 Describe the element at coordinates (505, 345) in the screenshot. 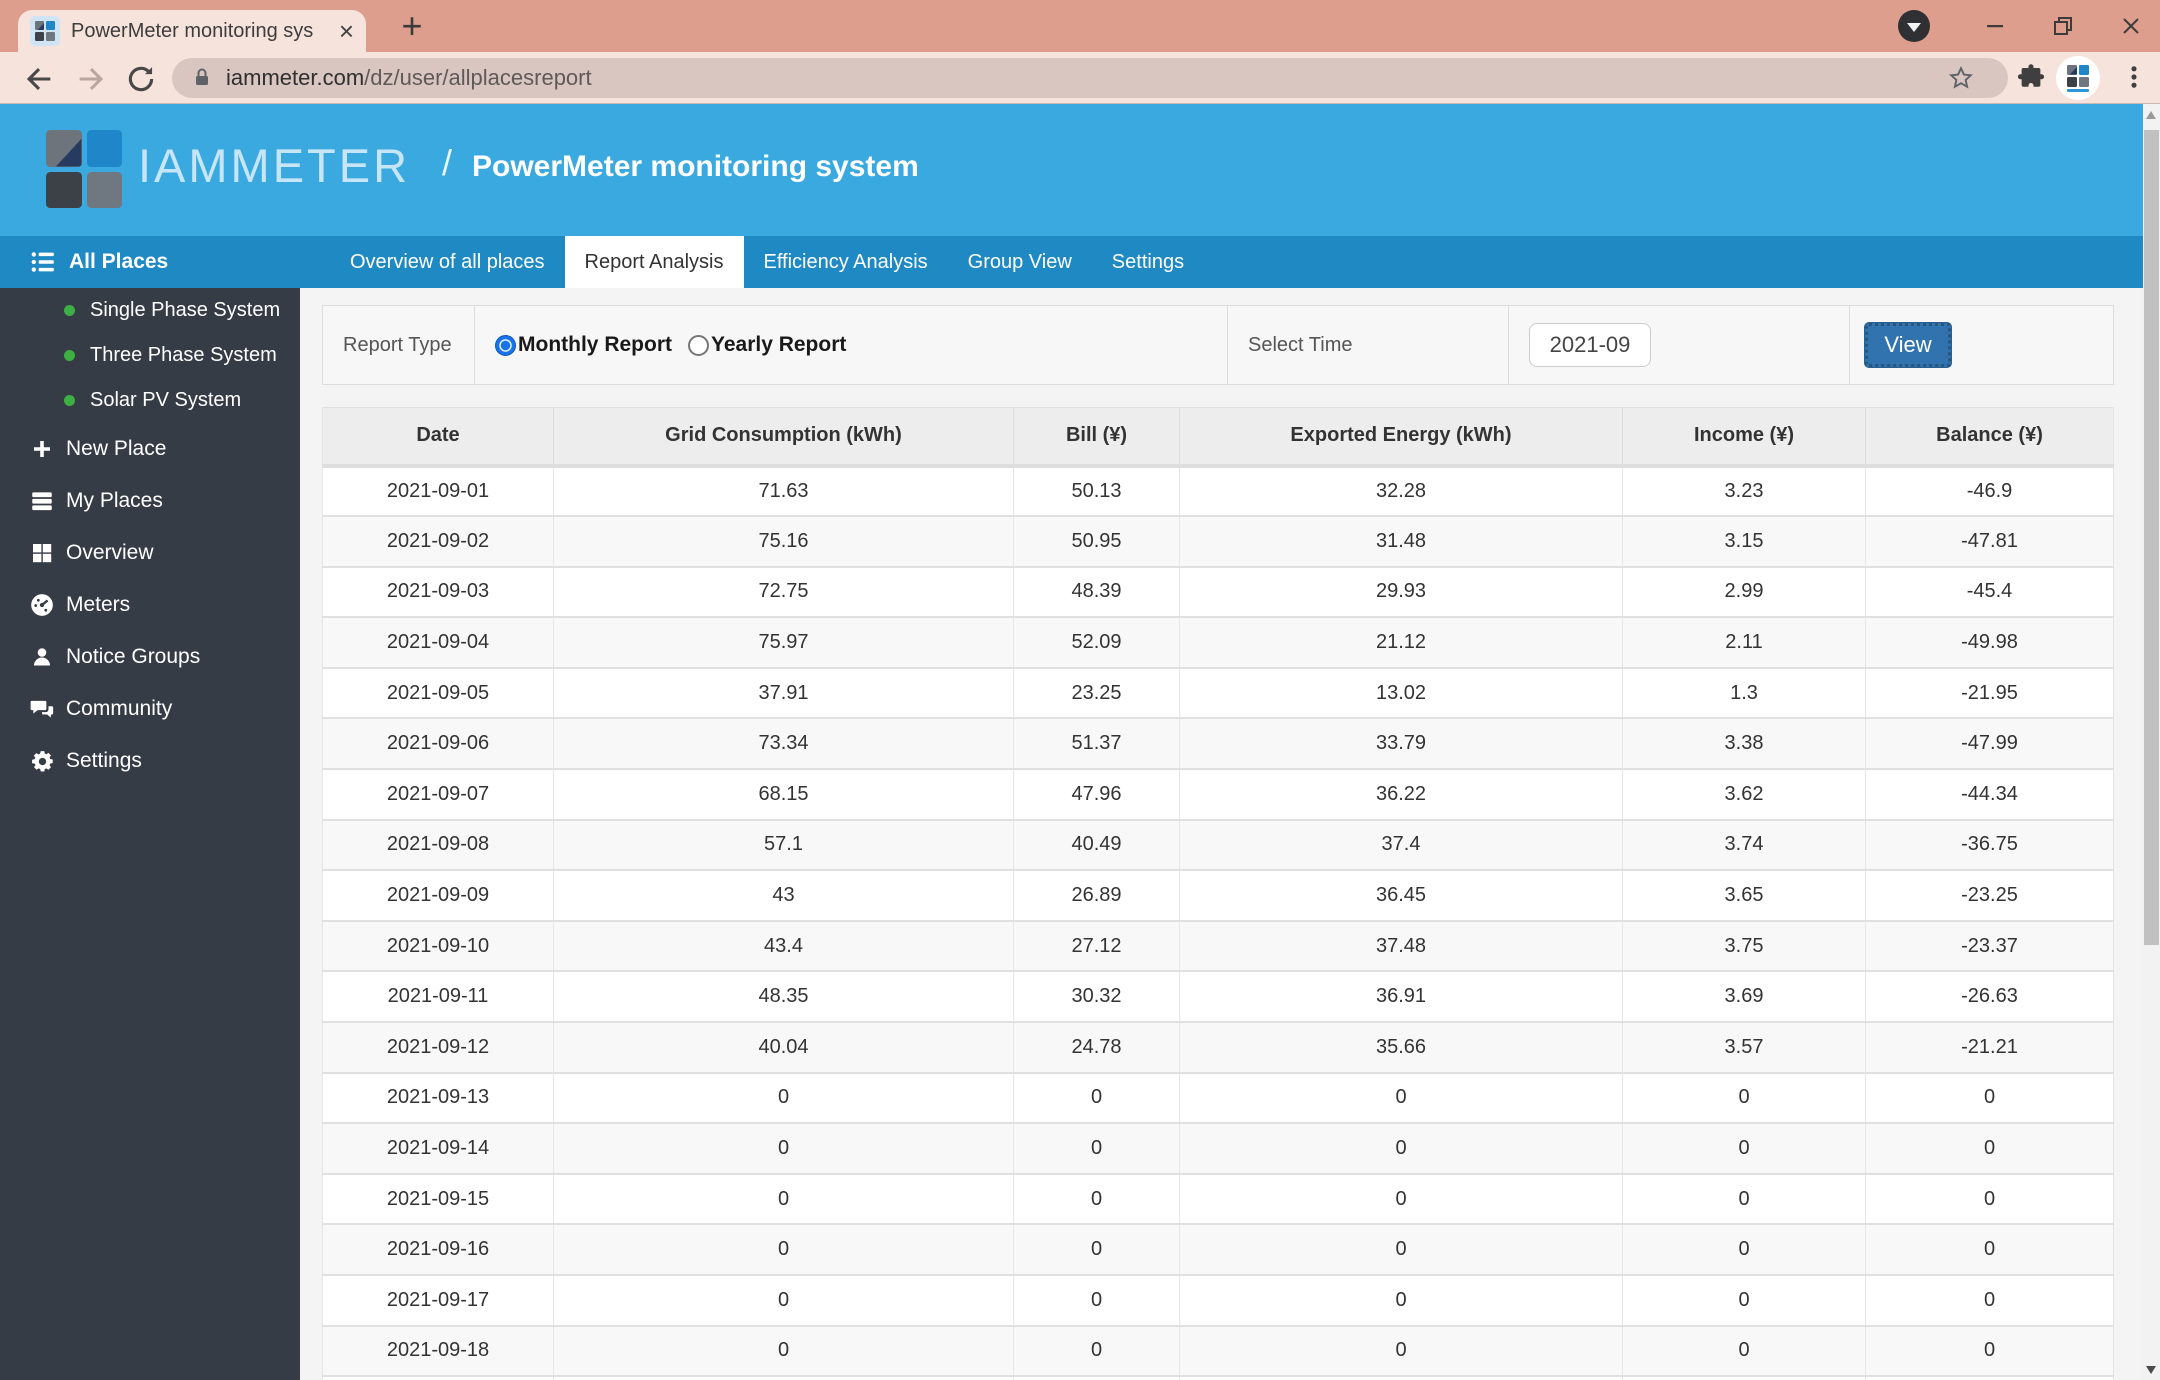

I see `radio-checked-icon` at that location.